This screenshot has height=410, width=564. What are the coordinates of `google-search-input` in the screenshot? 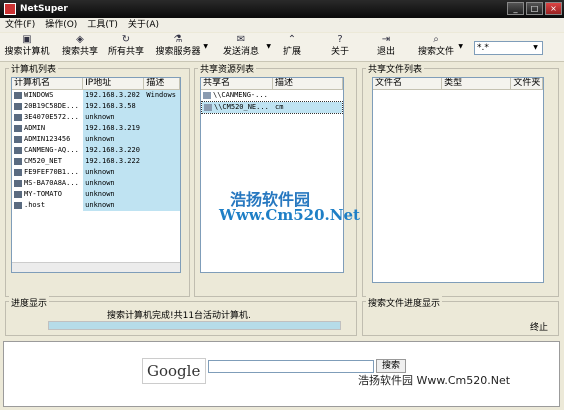 It's located at (291, 366).